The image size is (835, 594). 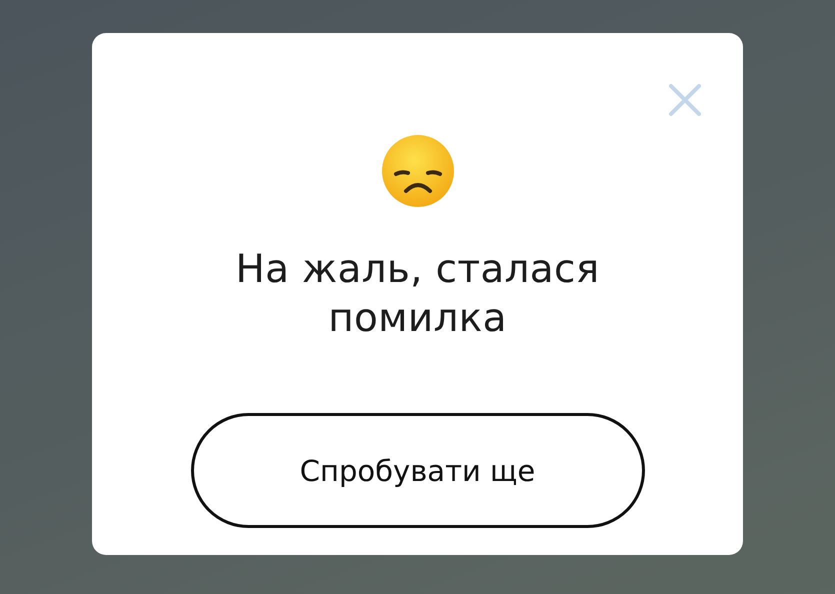 I want to click on sad-face-icon, so click(x=418, y=171).